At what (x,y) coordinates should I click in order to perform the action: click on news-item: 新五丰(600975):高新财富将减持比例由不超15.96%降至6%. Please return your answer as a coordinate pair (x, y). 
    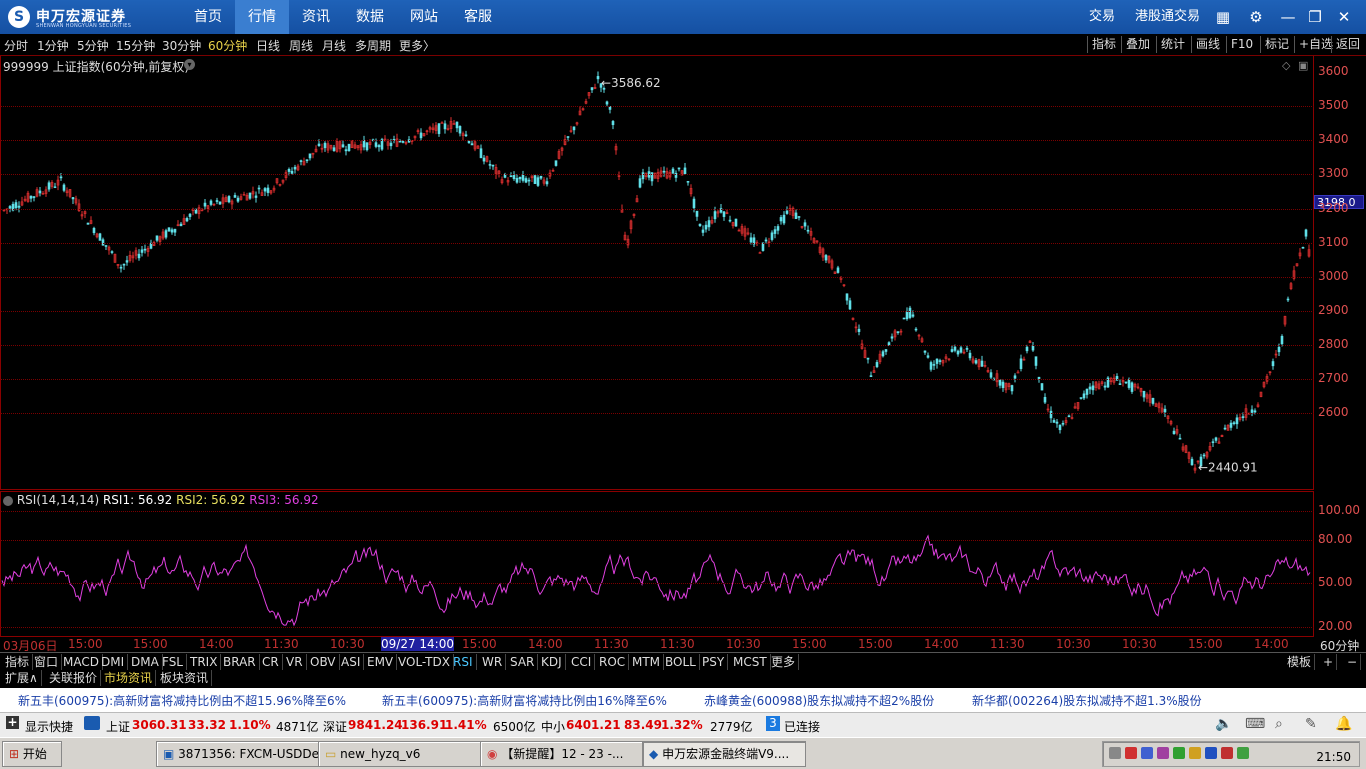
    Looking at the image, I should click on (182, 700).